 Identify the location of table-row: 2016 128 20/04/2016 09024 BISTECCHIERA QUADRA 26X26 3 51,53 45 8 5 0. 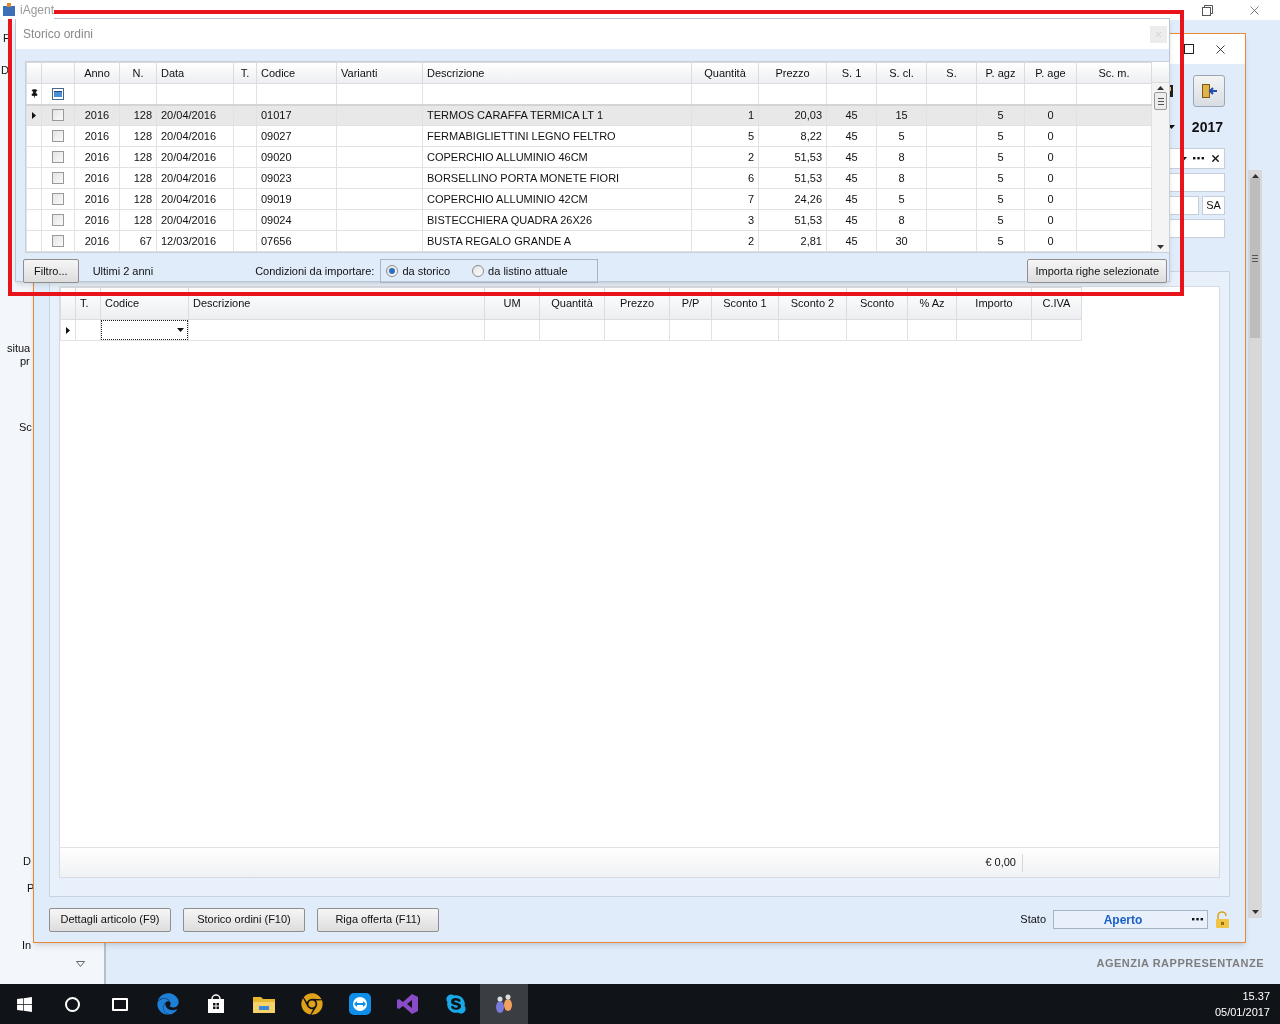
(589, 220).